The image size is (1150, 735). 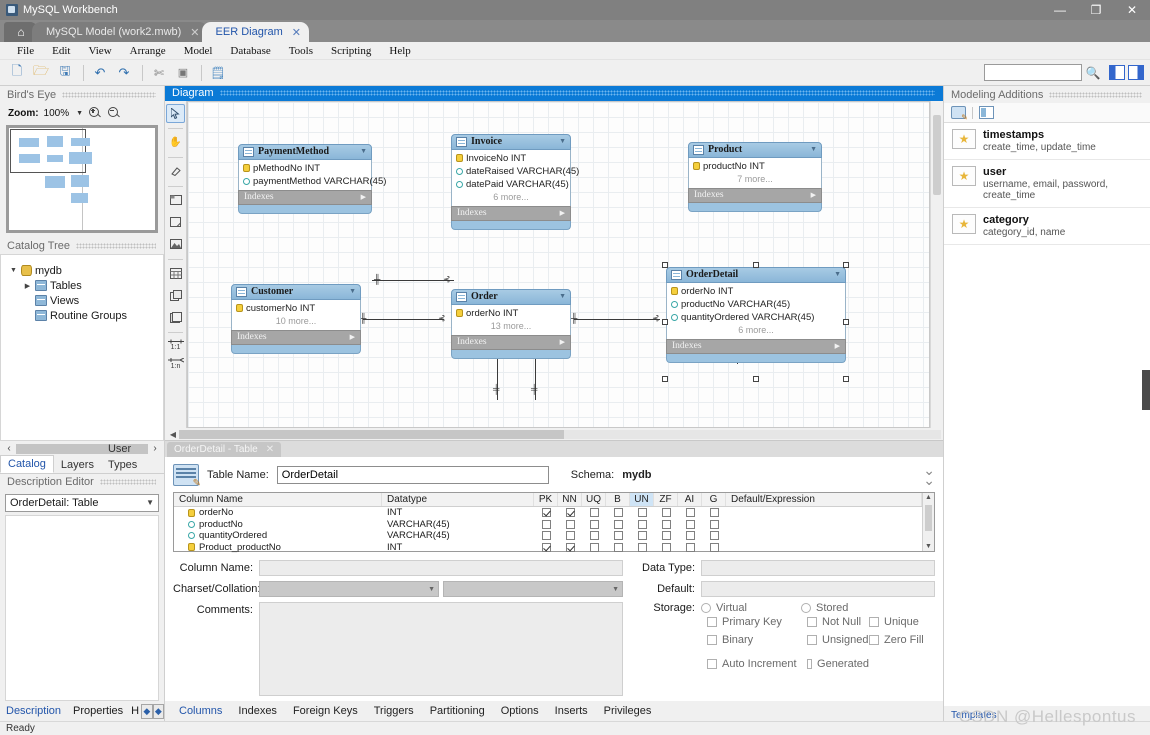 What do you see at coordinates (986, 112) in the screenshot?
I see `new-template-icon` at bounding box center [986, 112].